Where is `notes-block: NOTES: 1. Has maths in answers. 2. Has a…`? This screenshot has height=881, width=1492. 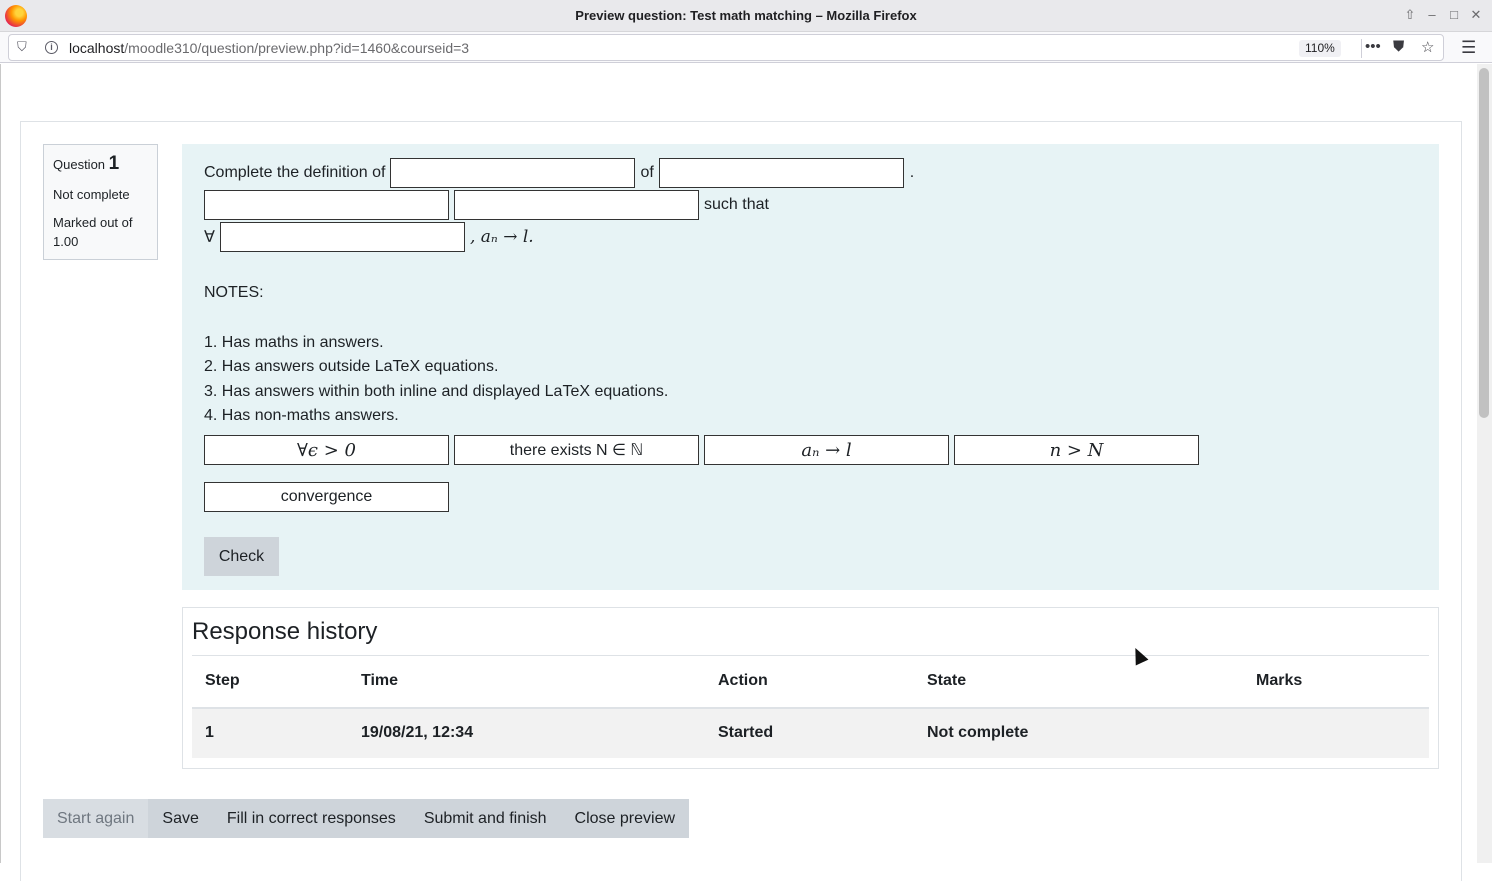
notes-block: NOTES: 1. Has maths in answers. 2. Has a… is located at coordinates (436, 355).